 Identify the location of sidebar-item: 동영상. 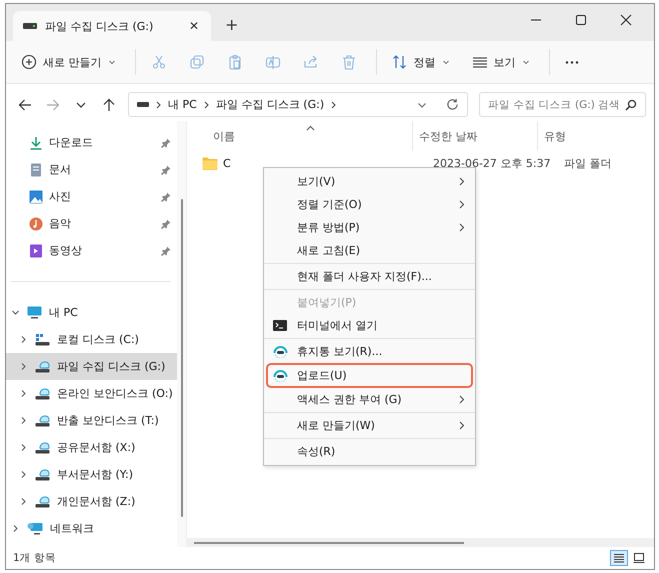
(91, 250).